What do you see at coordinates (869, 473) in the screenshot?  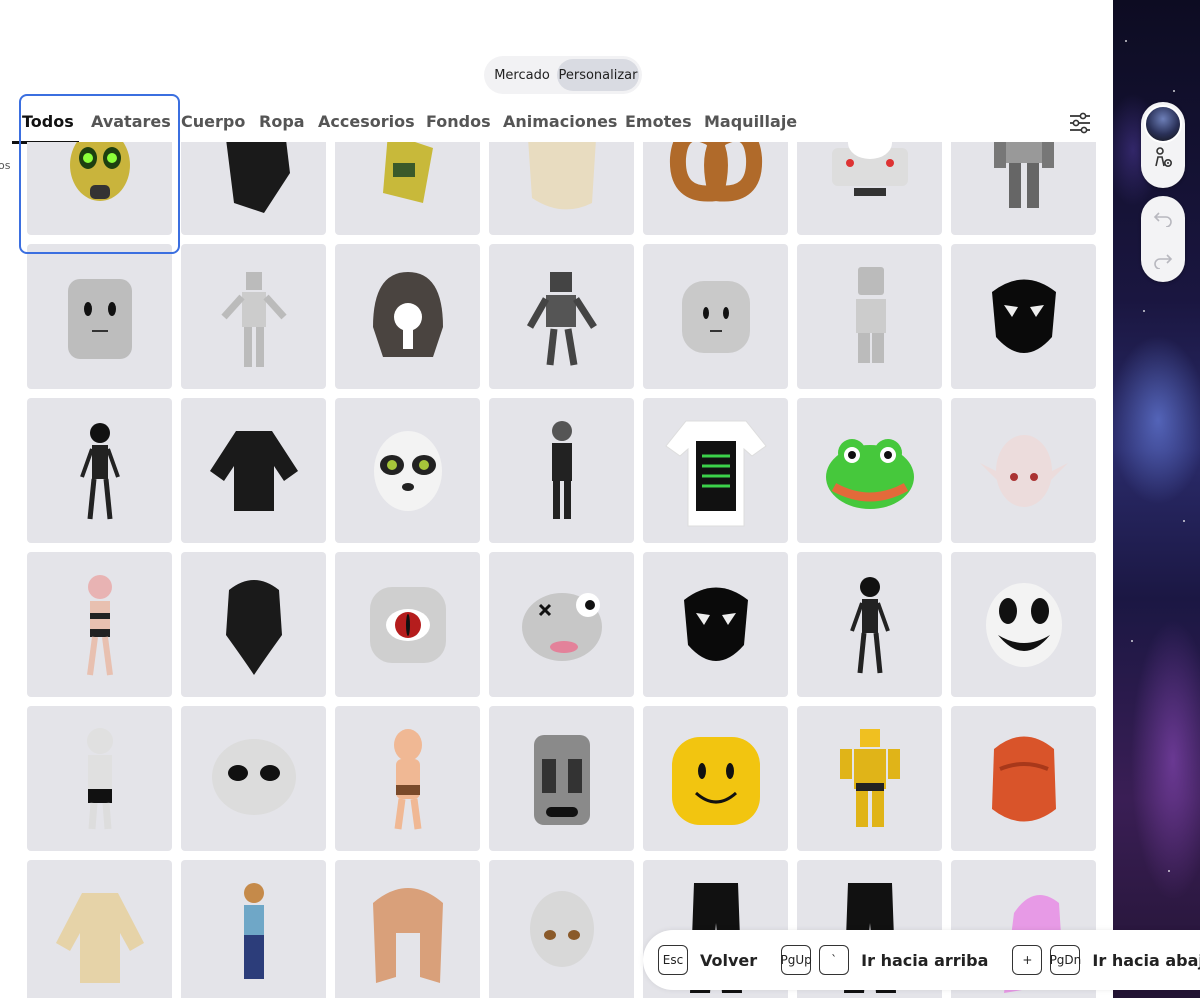 I see `frog-face-thumbnail` at bounding box center [869, 473].